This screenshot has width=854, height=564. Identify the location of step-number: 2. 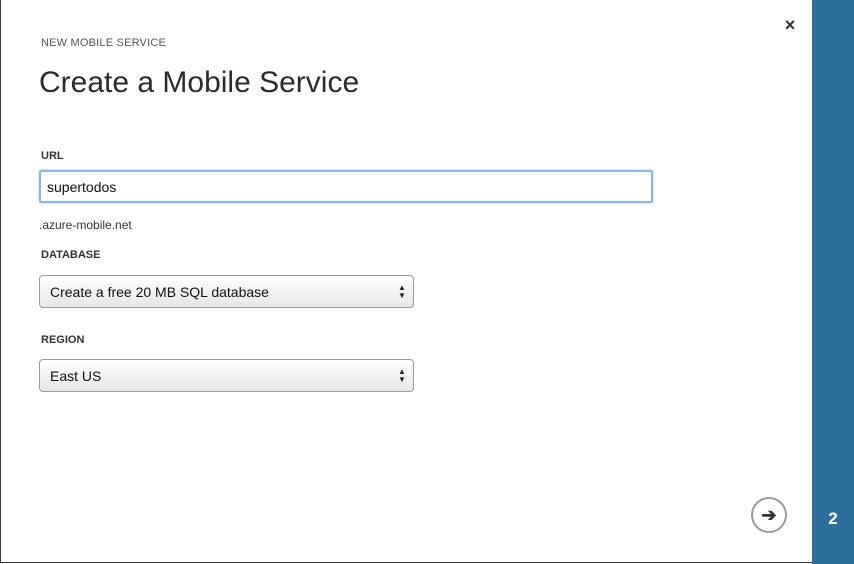
(833, 518).